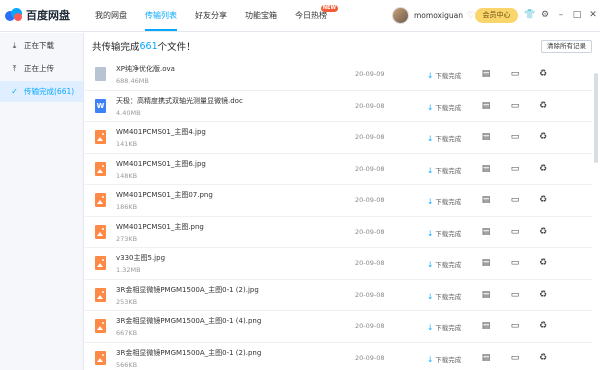 The image size is (600, 370). What do you see at coordinates (438, 15) in the screenshot?
I see `username: momoxiguan` at bounding box center [438, 15].